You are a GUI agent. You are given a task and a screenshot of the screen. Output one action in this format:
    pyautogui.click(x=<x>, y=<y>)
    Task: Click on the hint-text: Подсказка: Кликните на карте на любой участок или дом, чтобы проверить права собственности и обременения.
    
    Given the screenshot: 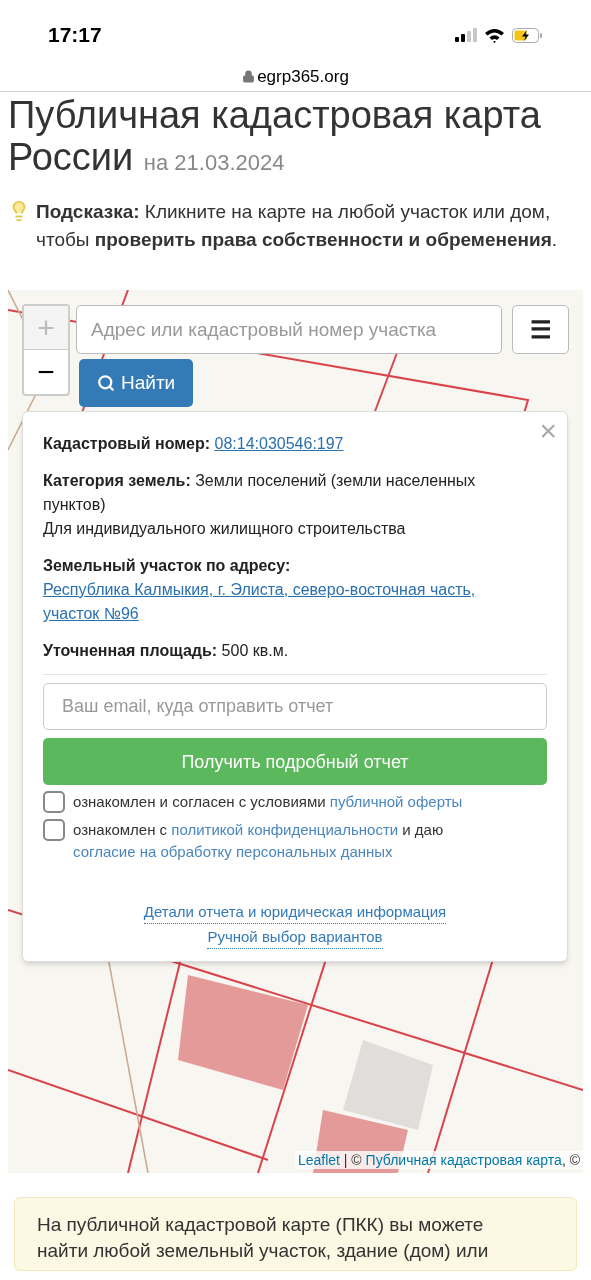 What is the action you would take?
    pyautogui.click(x=297, y=226)
    